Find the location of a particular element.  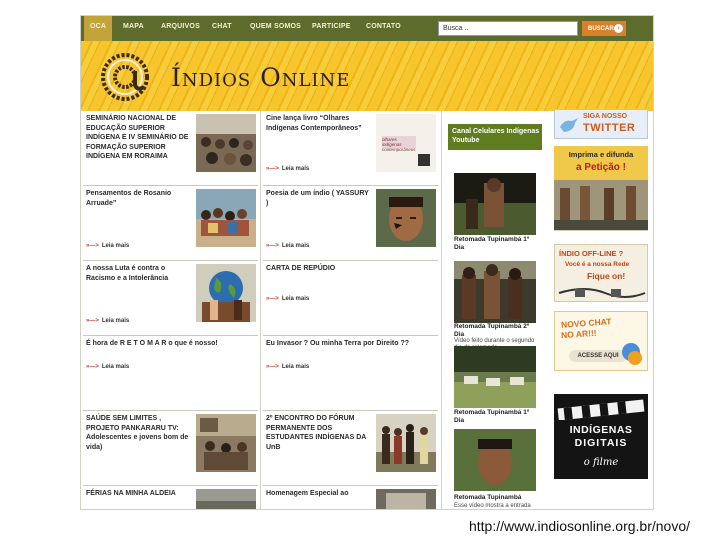

nav-item-chat: CHAT is located at coordinates (222, 26).